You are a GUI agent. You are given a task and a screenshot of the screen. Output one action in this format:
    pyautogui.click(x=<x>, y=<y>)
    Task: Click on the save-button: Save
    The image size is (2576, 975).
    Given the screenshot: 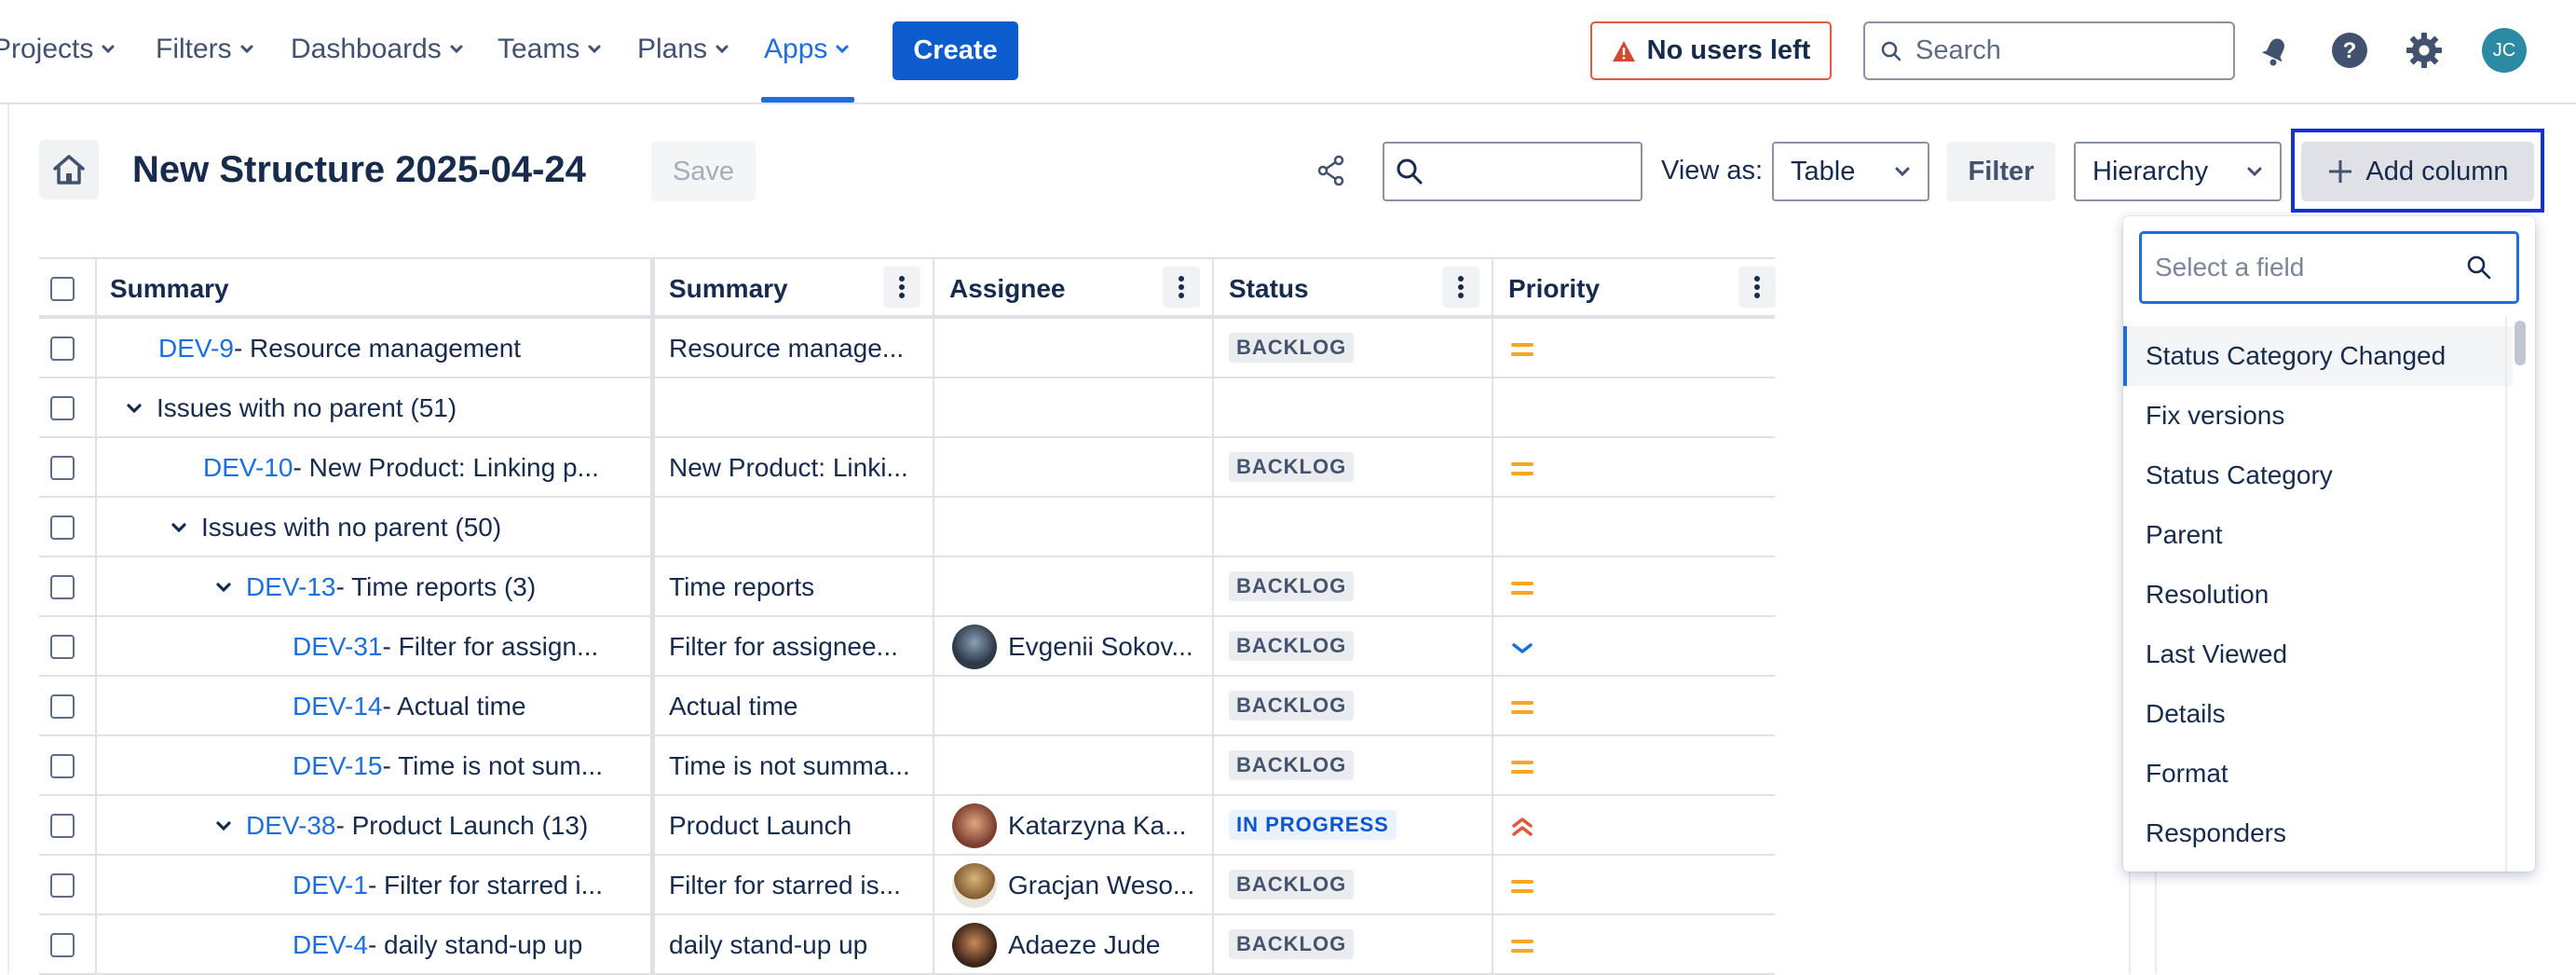 What is the action you would take?
    pyautogui.click(x=703, y=171)
    